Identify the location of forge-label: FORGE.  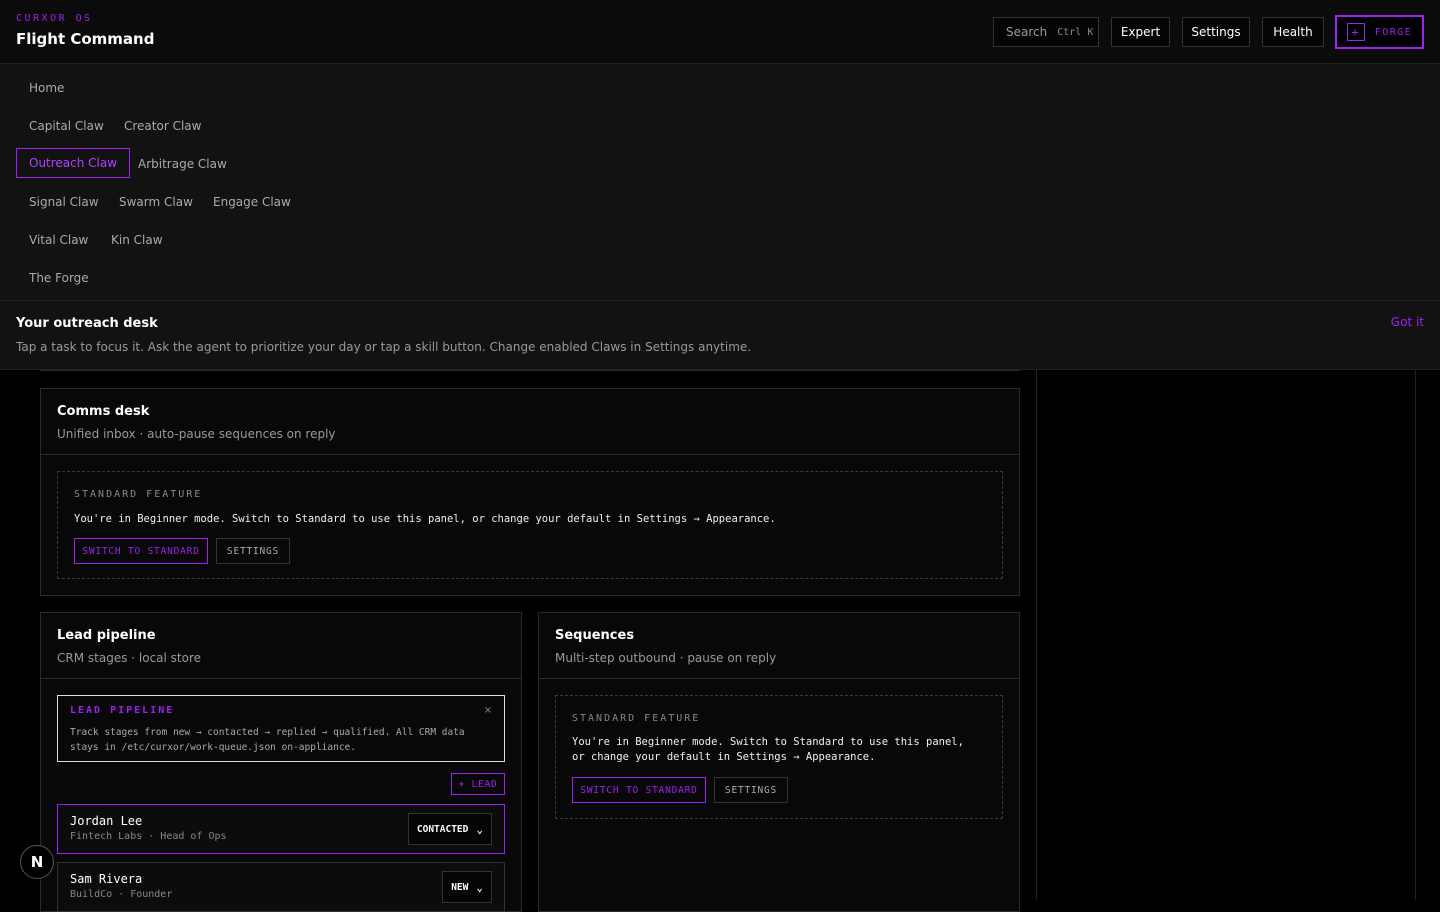
(1393, 32).